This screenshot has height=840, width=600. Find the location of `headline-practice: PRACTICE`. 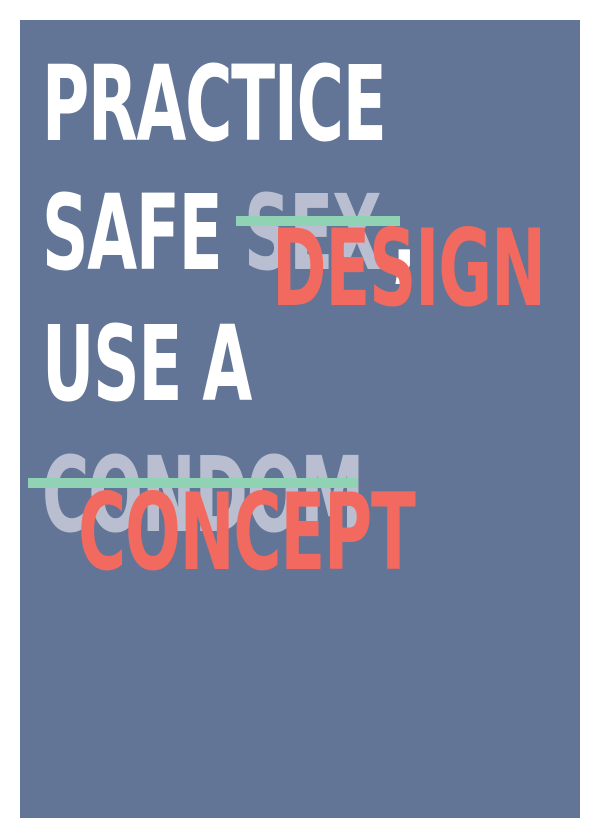

headline-practice: PRACTICE is located at coordinates (311, 104).